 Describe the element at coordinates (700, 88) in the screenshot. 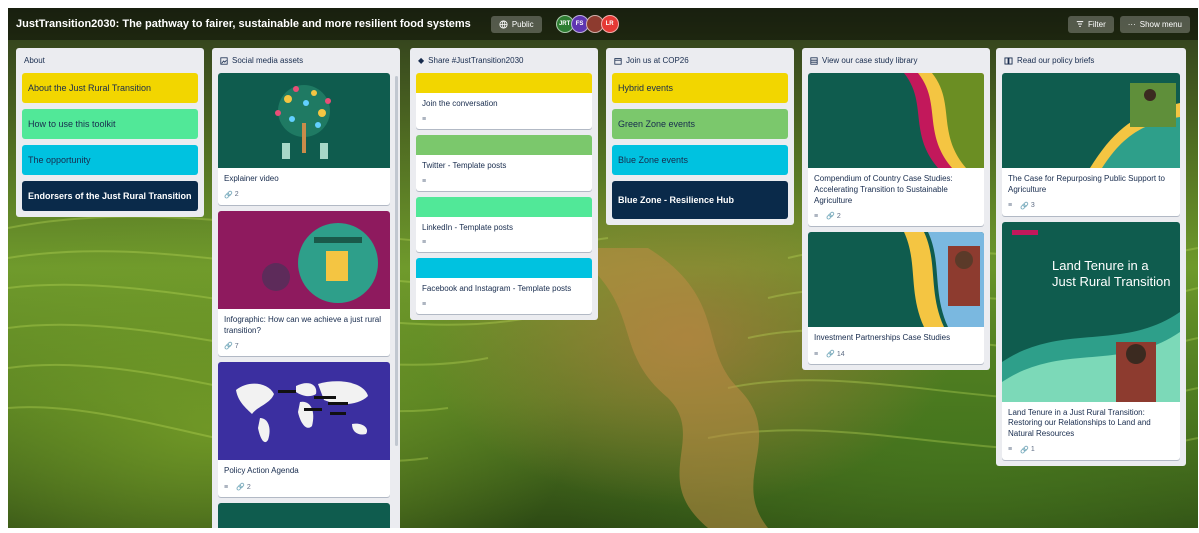

I see `card-hybrid-events: Hybrid events` at that location.